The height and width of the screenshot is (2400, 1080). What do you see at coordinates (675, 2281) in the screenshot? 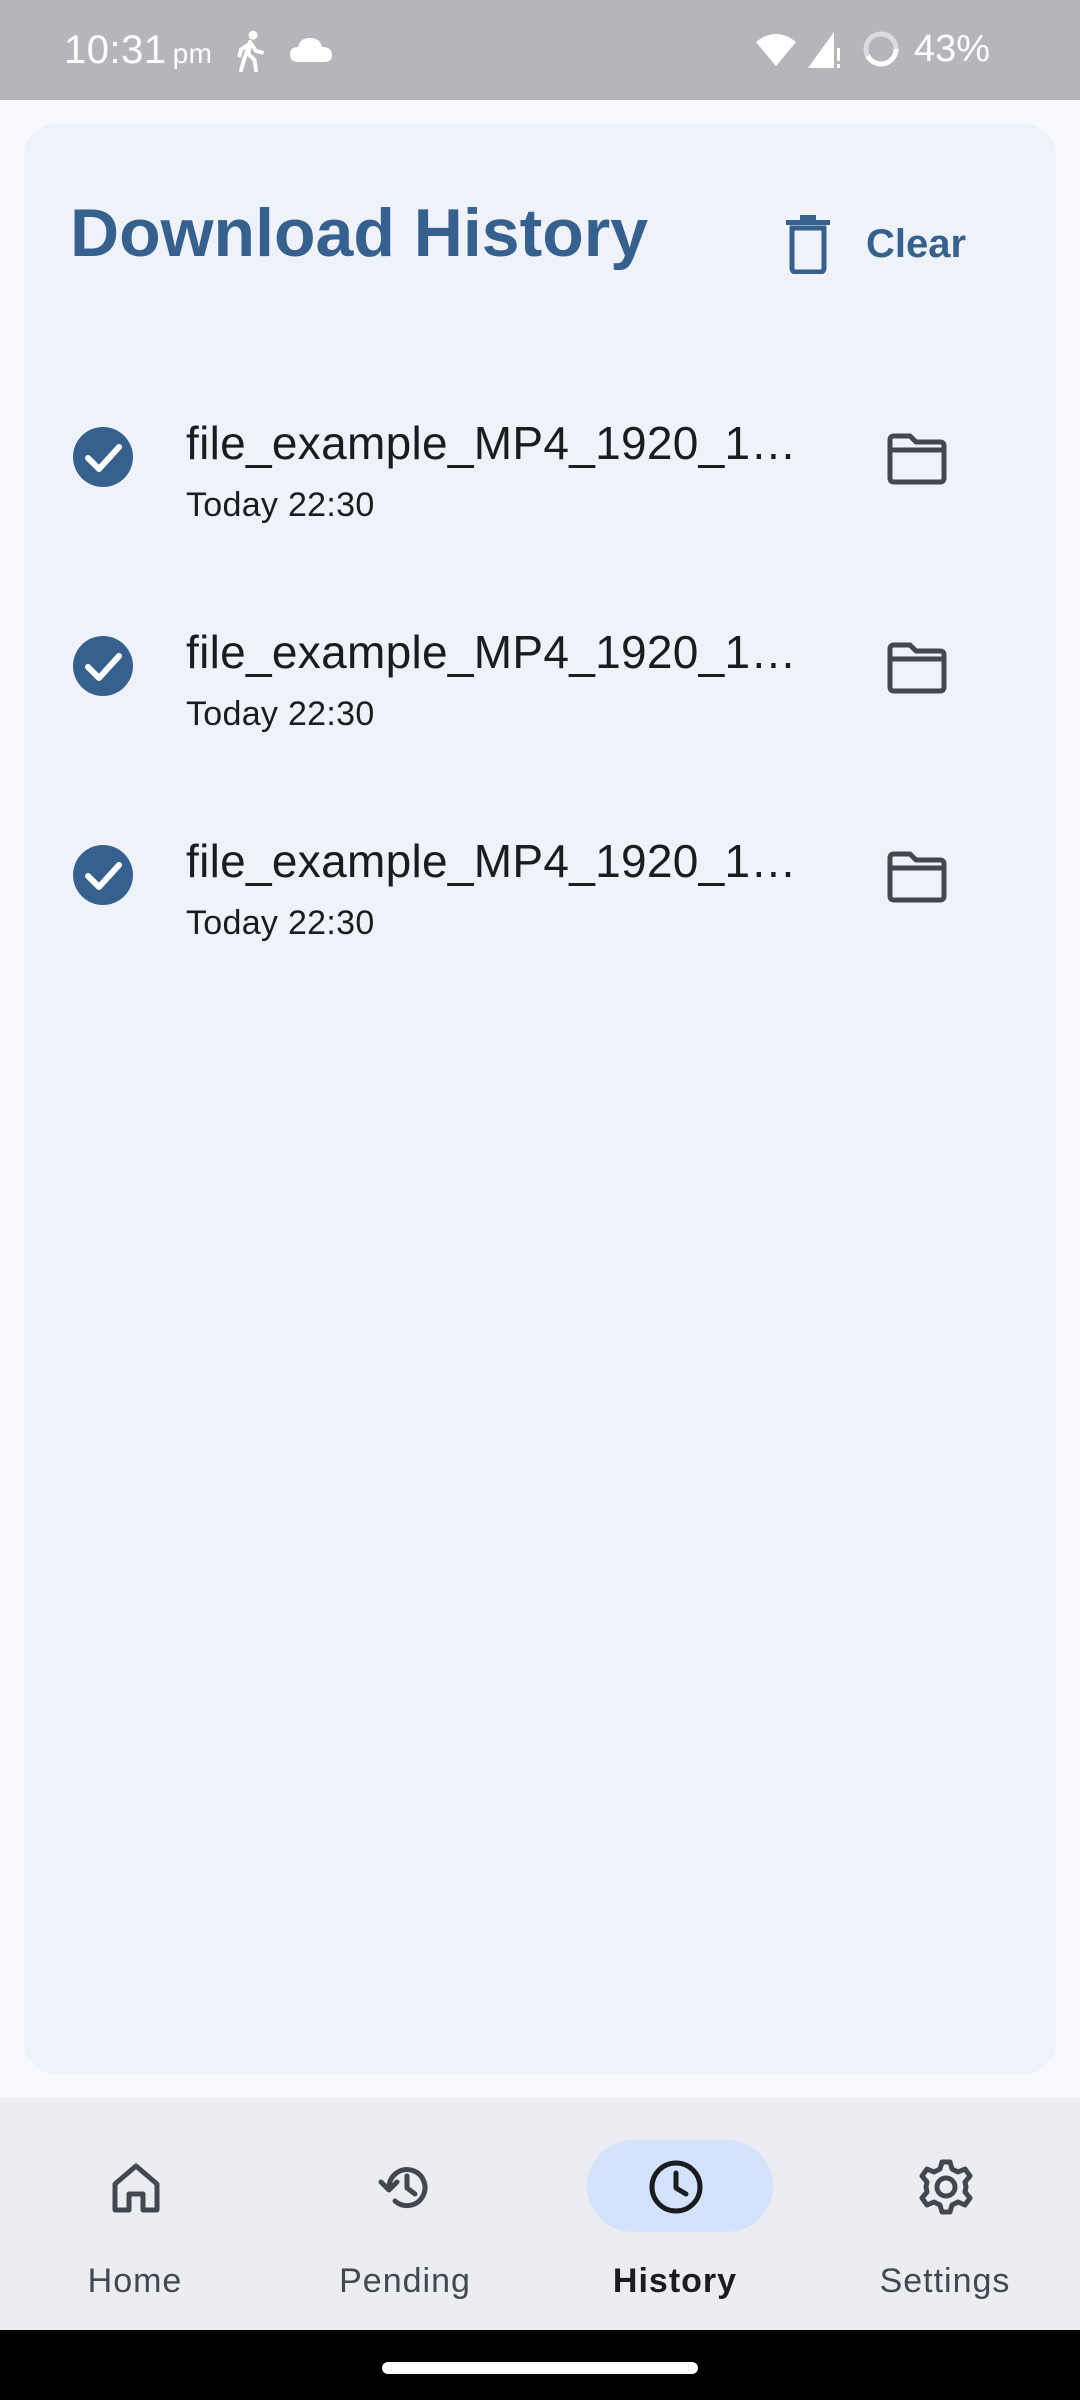
I see `nav-history-label: History` at bounding box center [675, 2281].